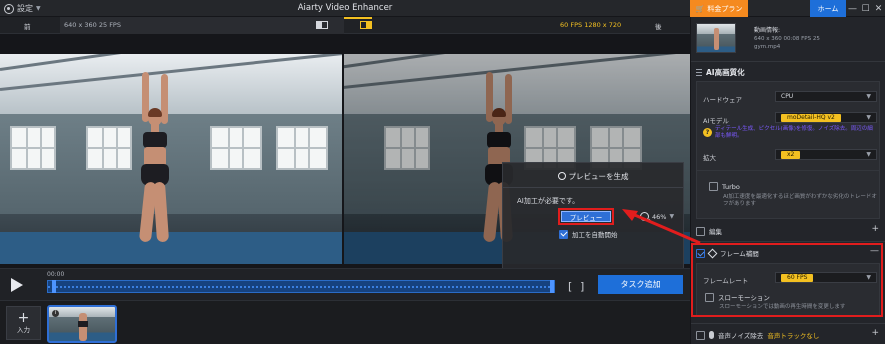 The height and width of the screenshot is (344, 885). Describe the element at coordinates (793, 336) in the screenshot. I see `noise-removal-status: 音声トラックなし` at that location.